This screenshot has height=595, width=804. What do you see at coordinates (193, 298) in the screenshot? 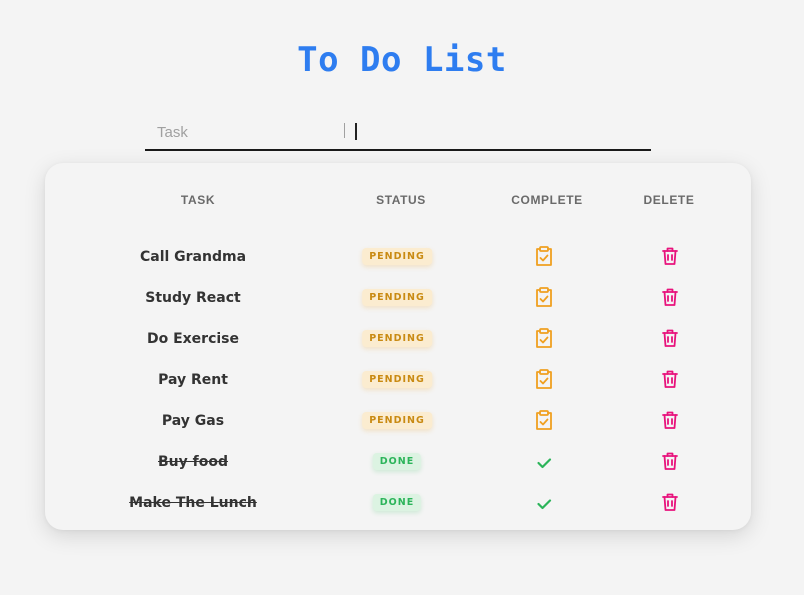
I see `task-name: Study React` at bounding box center [193, 298].